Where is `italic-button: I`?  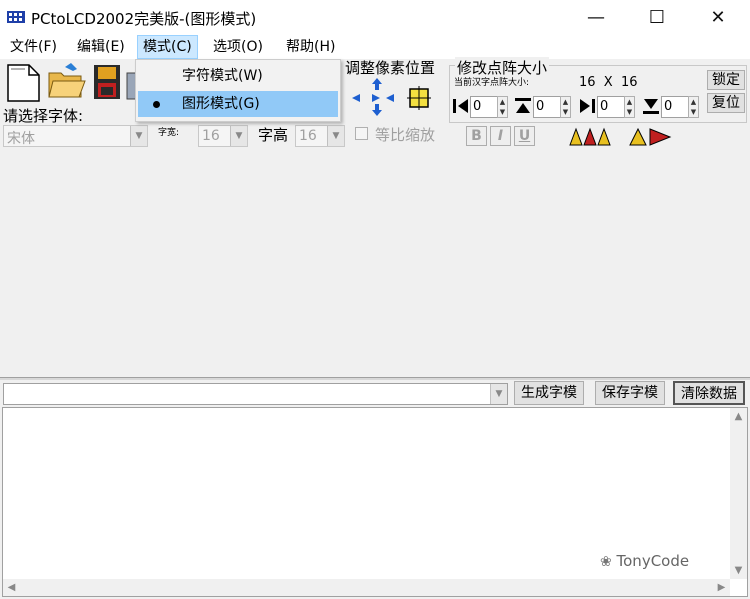
italic-button: I is located at coordinates (500, 136).